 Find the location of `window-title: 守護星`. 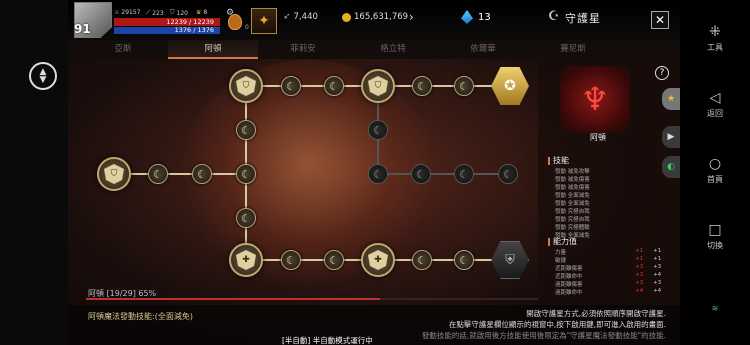

window-title: 守護星 is located at coordinates (583, 18).